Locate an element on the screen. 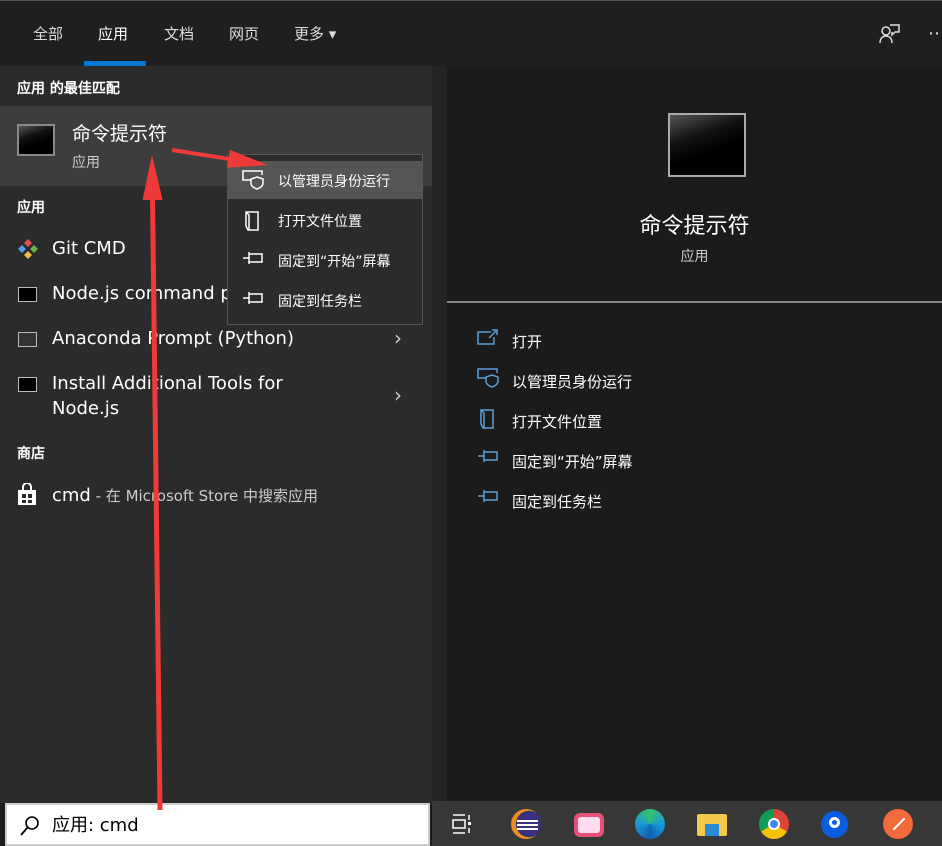 This screenshot has height=846, width=942. action-pin-to-taskbar: 固定到任务栏 is located at coordinates (675, 501).